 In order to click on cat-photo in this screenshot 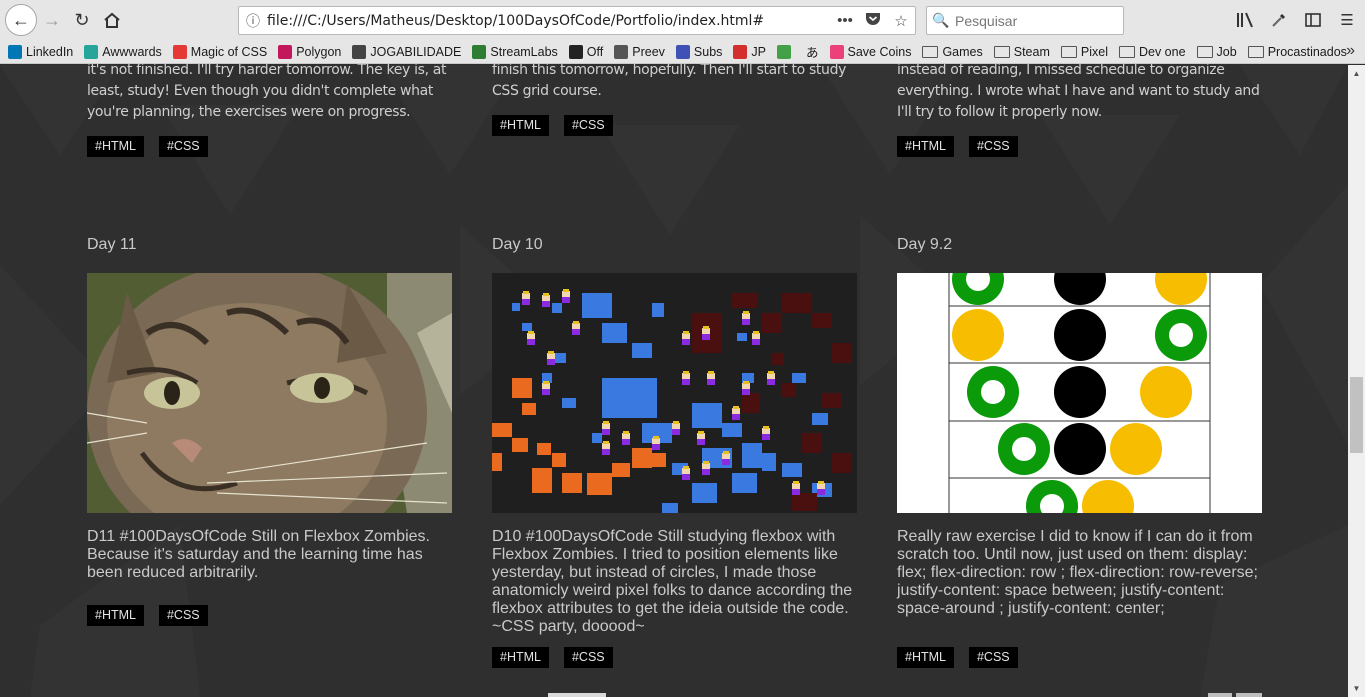, I will do `click(269, 393)`.